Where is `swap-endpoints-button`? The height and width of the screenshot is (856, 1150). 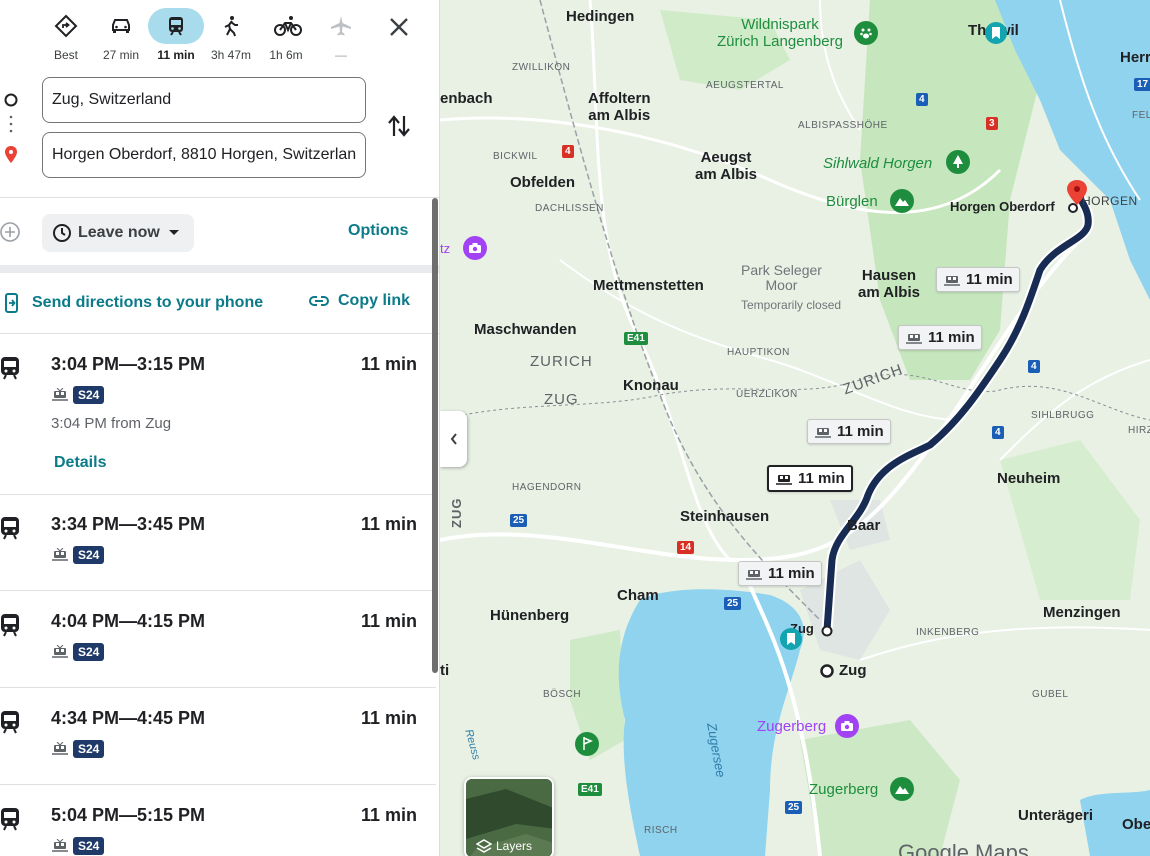 swap-endpoints-button is located at coordinates (399, 126).